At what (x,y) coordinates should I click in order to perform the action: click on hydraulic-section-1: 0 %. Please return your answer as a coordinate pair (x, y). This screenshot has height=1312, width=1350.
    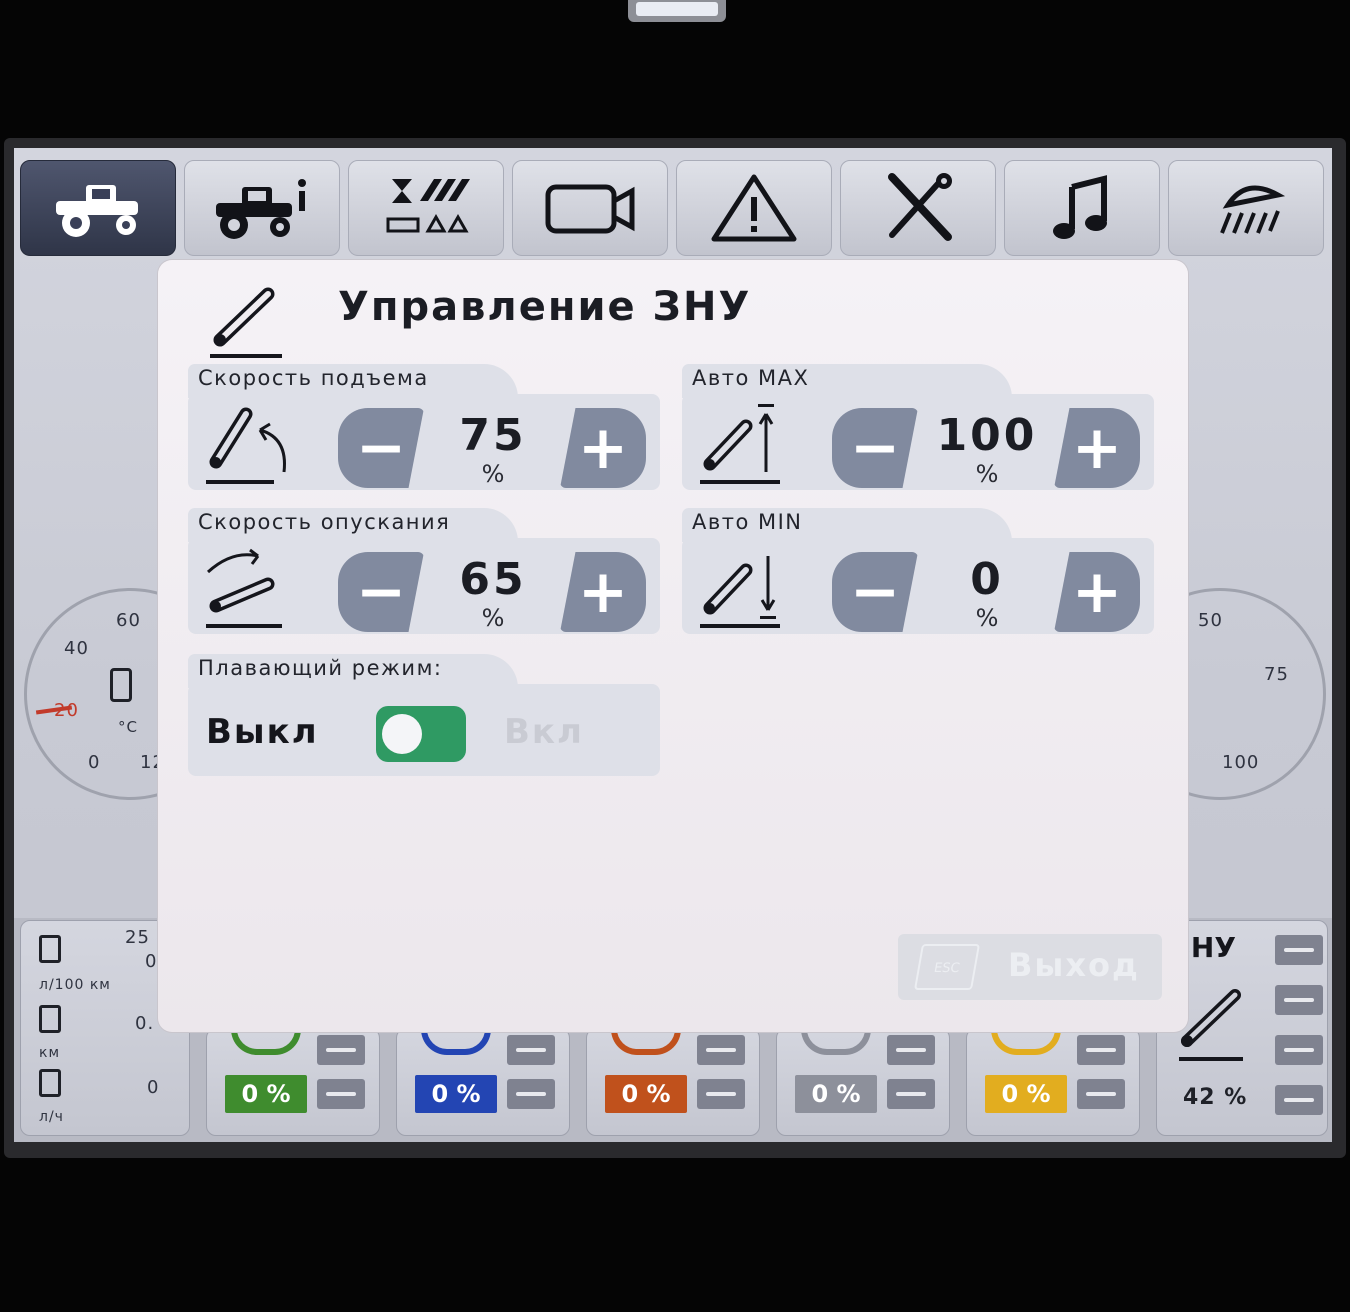
    Looking at the image, I should click on (293, 1082).